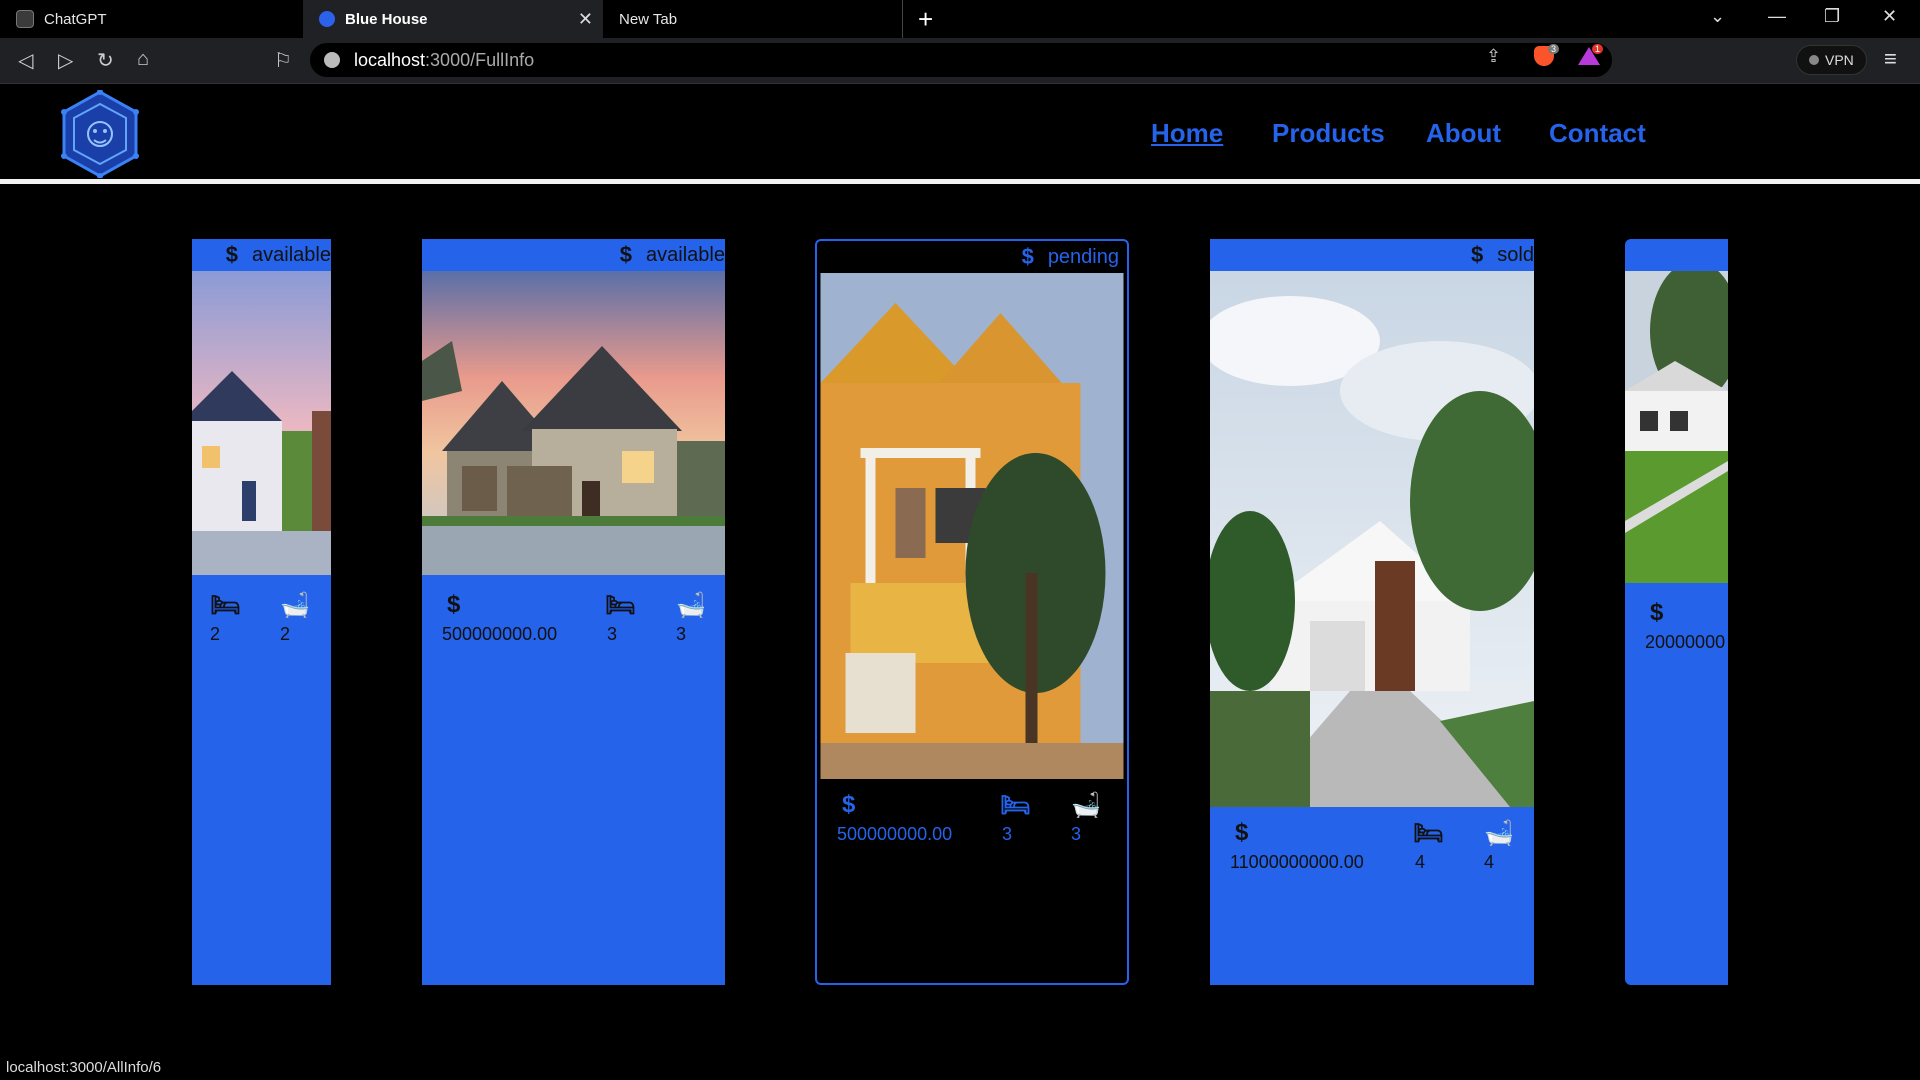  I want to click on status-label: pending, so click(1083, 256).